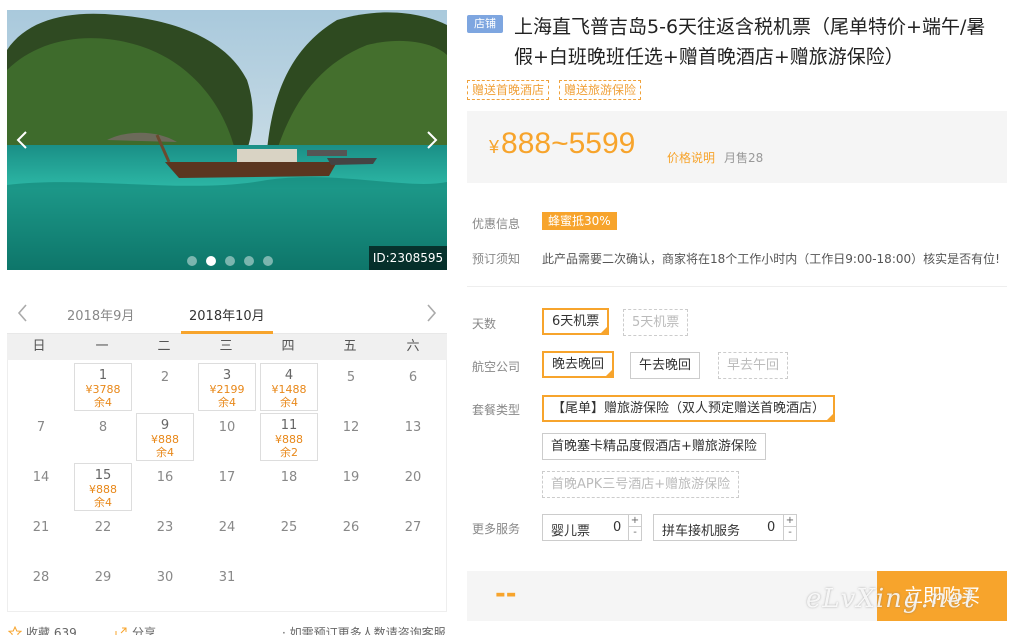 The width and height of the screenshot is (1010, 635). I want to click on calendar-day: 29, so click(103, 587).